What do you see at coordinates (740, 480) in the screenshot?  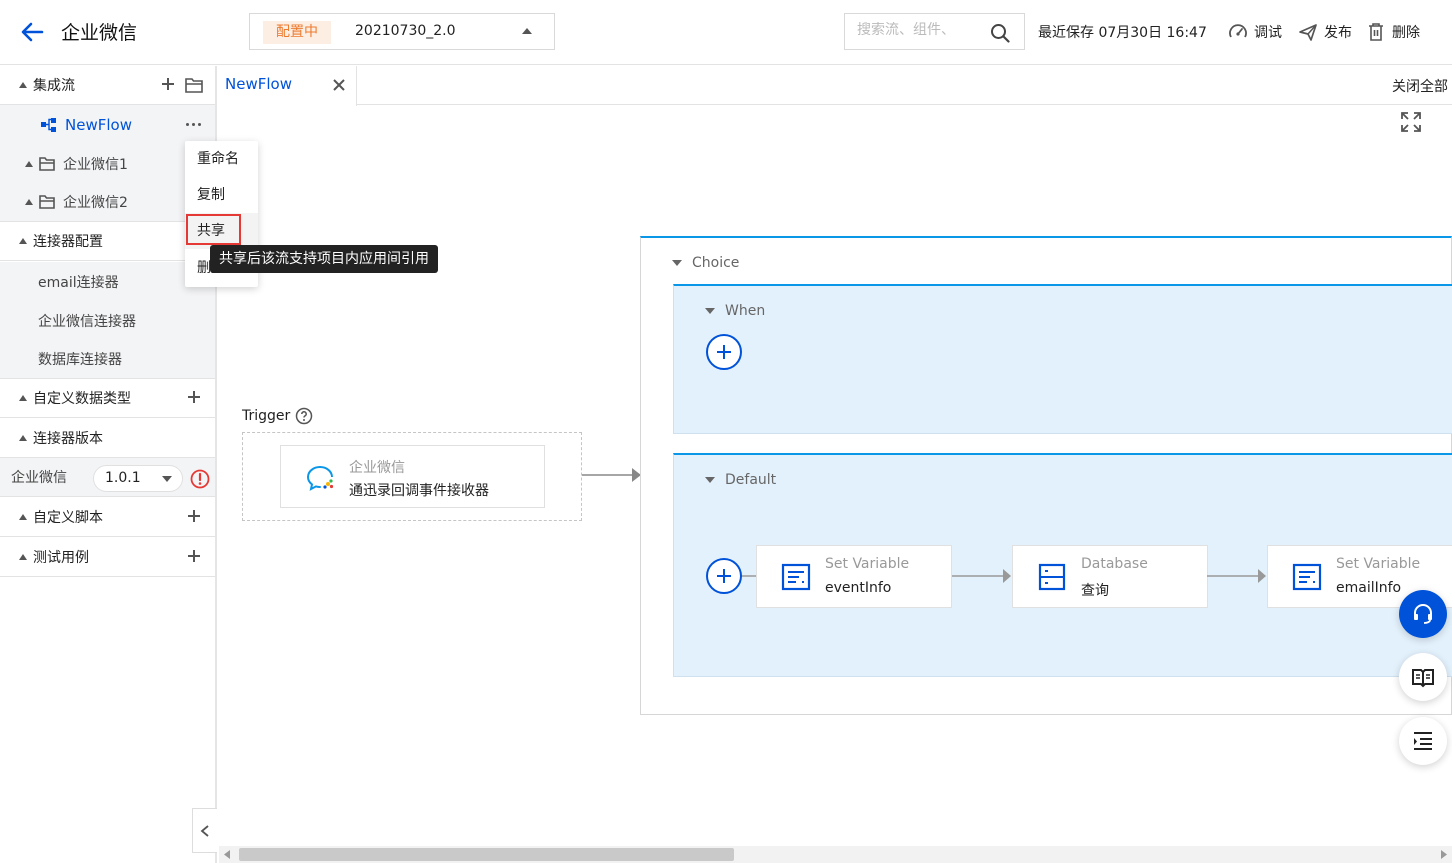 I see `default-heading: Default` at bounding box center [740, 480].